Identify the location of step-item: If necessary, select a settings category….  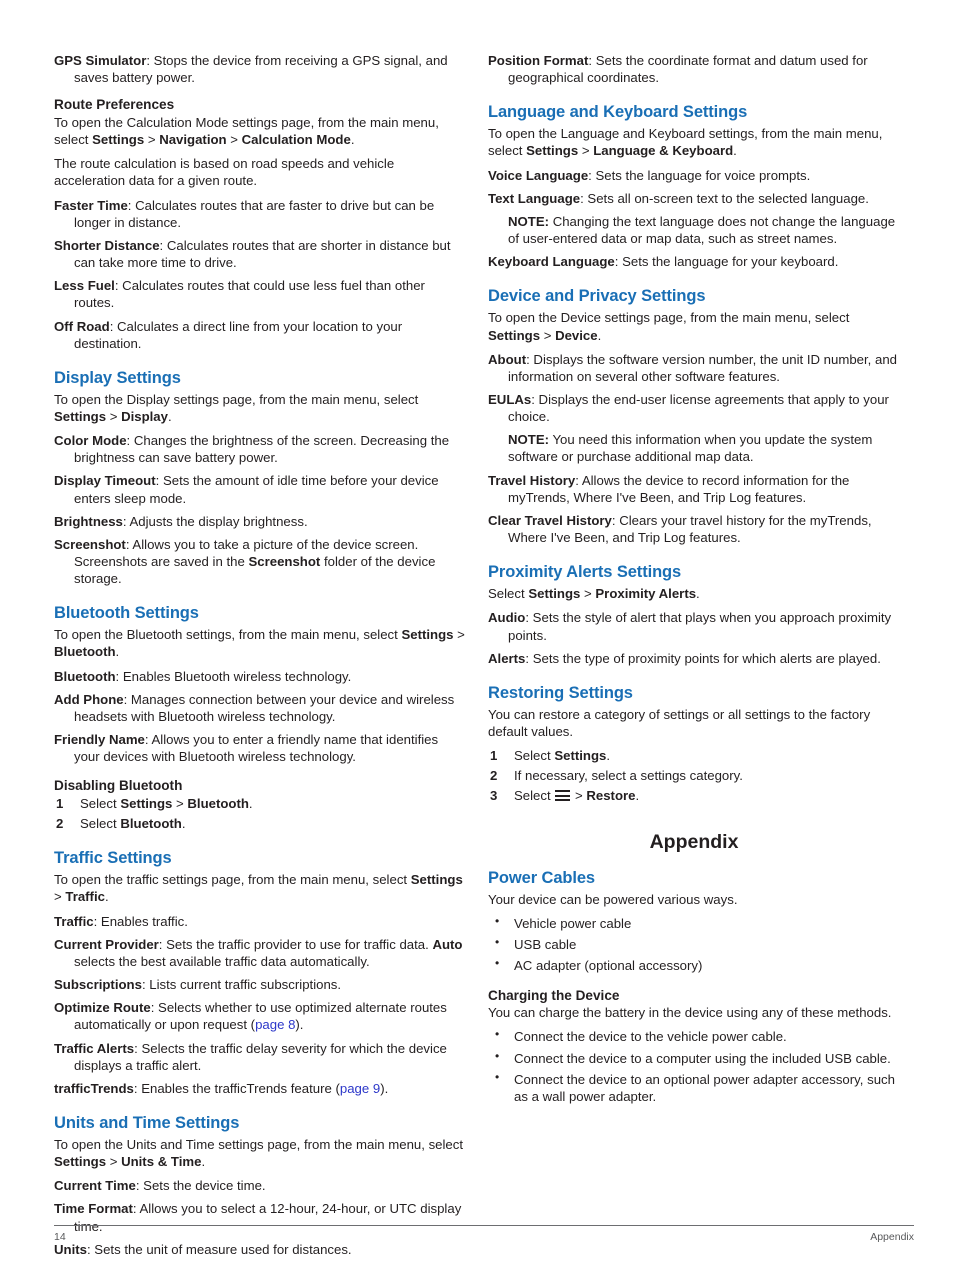
(616, 775).